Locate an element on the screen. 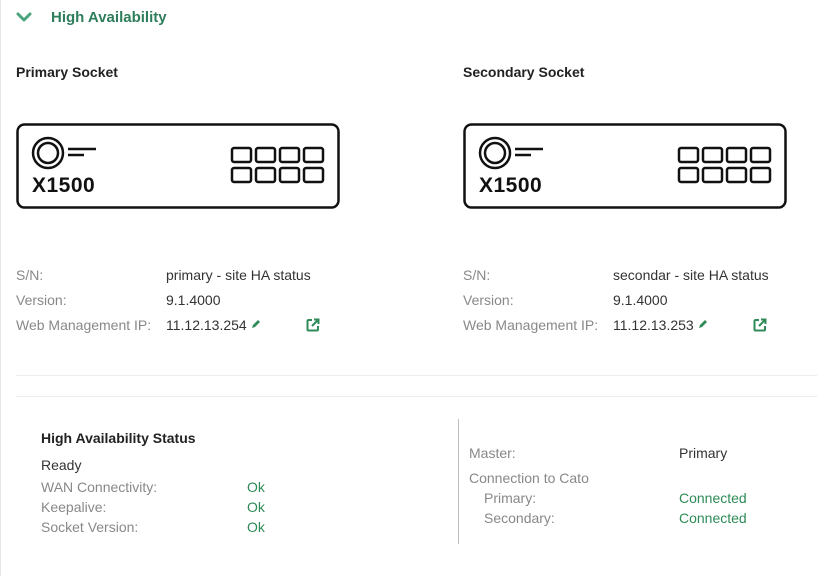 The height and width of the screenshot is (576, 817). connection-row: Secondary: Connected is located at coordinates (634, 518).